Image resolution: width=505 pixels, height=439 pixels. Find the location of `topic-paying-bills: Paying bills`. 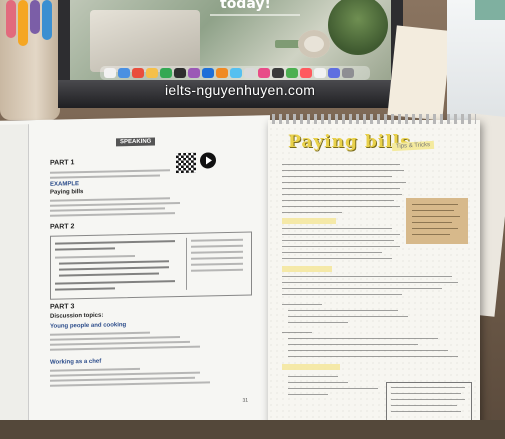

topic-paying-bills: Paying bills is located at coordinates (67, 192).